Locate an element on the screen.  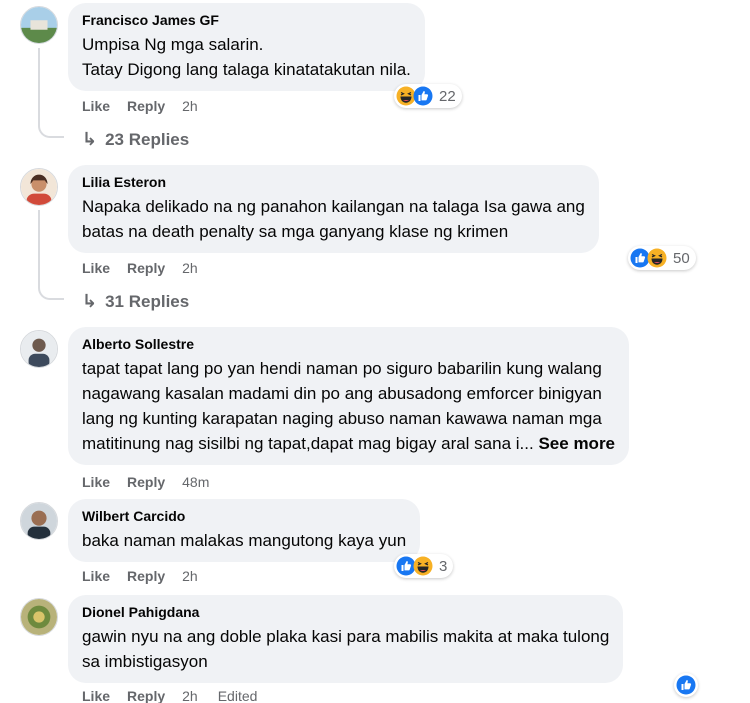
avatar-emblem-icon is located at coordinates (39, 617).